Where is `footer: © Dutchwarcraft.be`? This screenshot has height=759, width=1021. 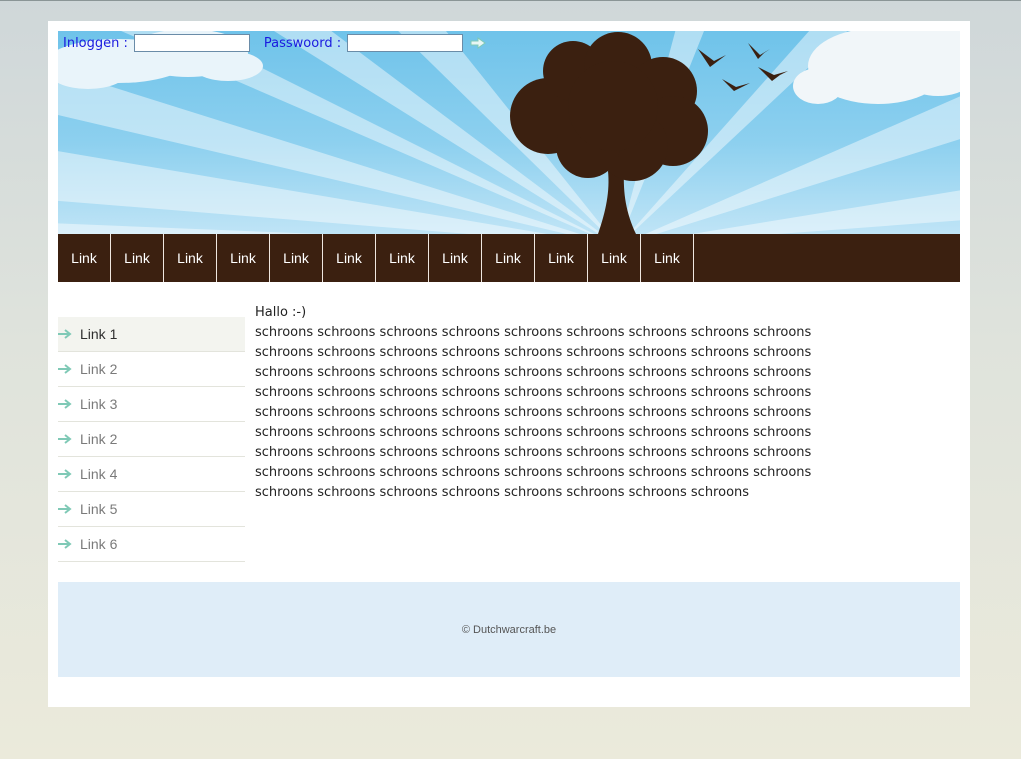 footer: © Dutchwarcraft.be is located at coordinates (509, 629).